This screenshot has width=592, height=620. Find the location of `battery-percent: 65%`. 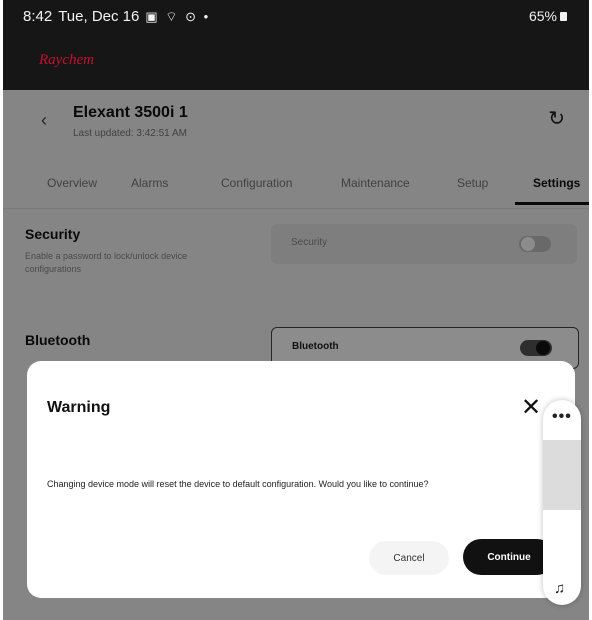

battery-percent: 65% is located at coordinates (542, 16).